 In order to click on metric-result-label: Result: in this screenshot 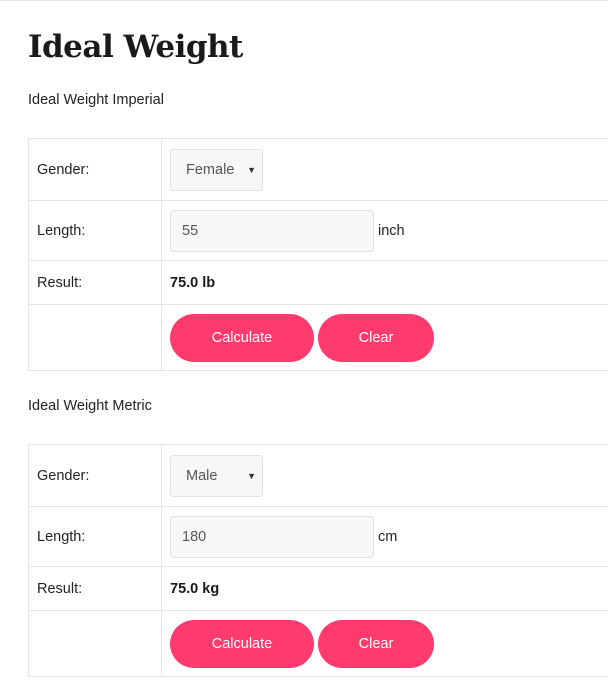, I will do `click(95, 588)`.